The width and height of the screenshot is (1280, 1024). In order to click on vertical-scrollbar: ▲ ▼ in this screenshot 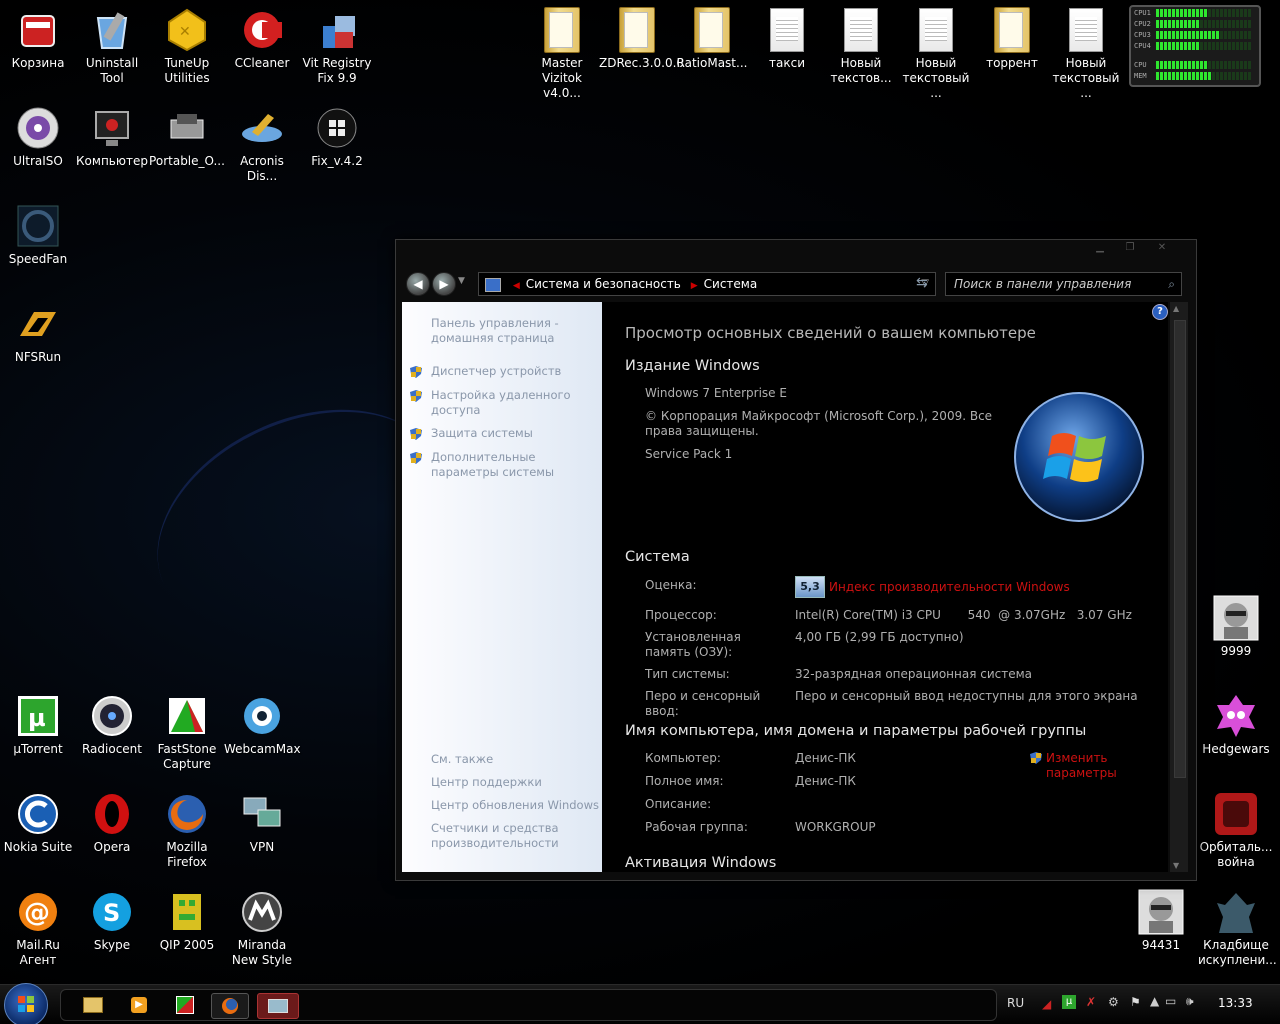, I will do `click(1179, 587)`.